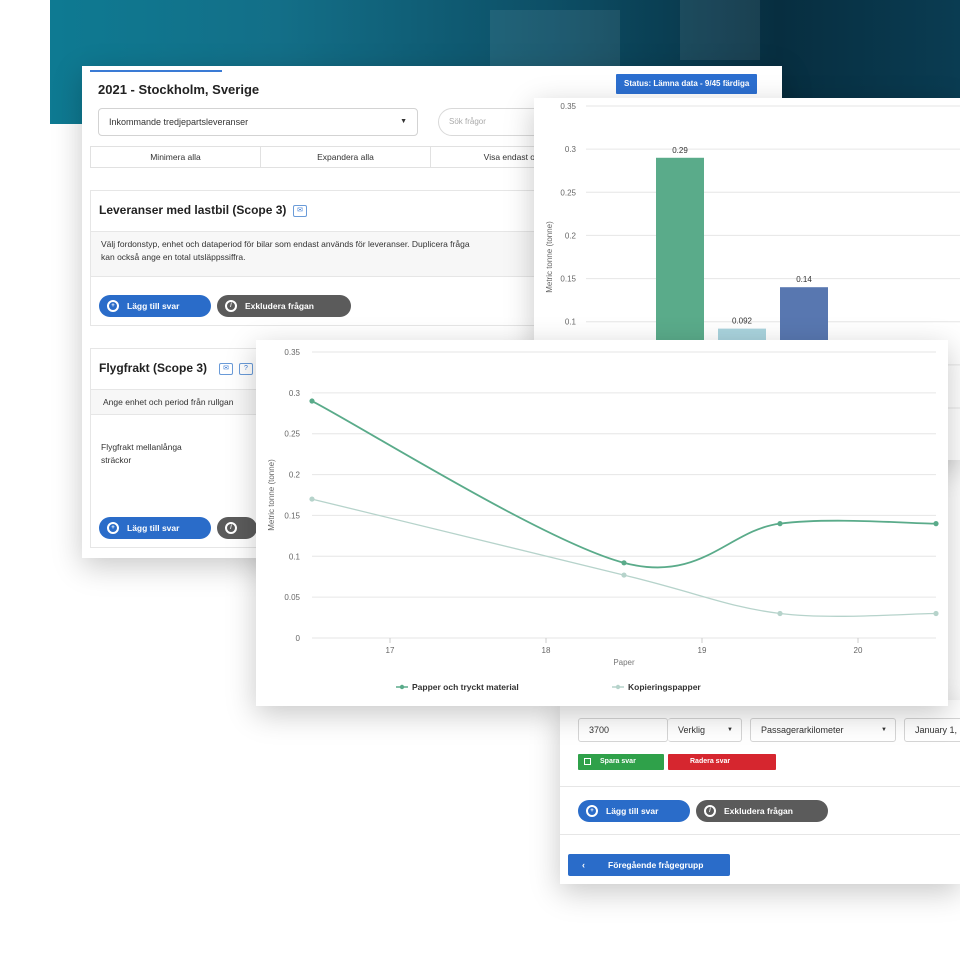 Image resolution: width=960 pixels, height=960 pixels. What do you see at coordinates (692, 730) in the screenshot?
I see `quantity-type-value: Verklig` at bounding box center [692, 730].